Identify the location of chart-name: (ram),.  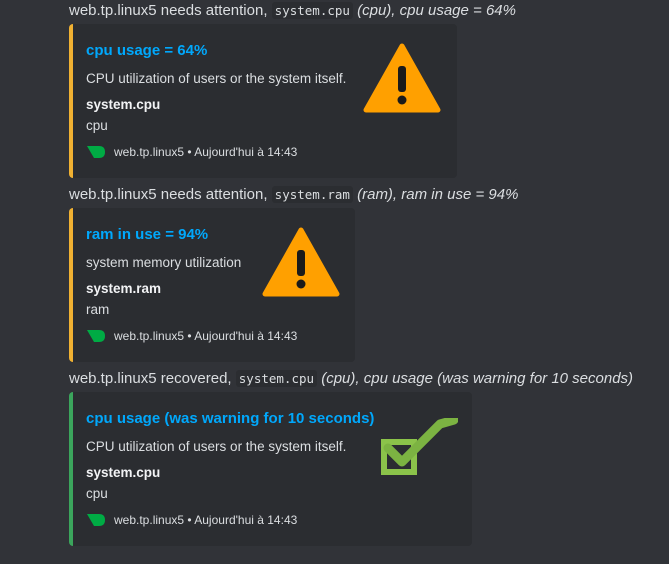
(377, 194).